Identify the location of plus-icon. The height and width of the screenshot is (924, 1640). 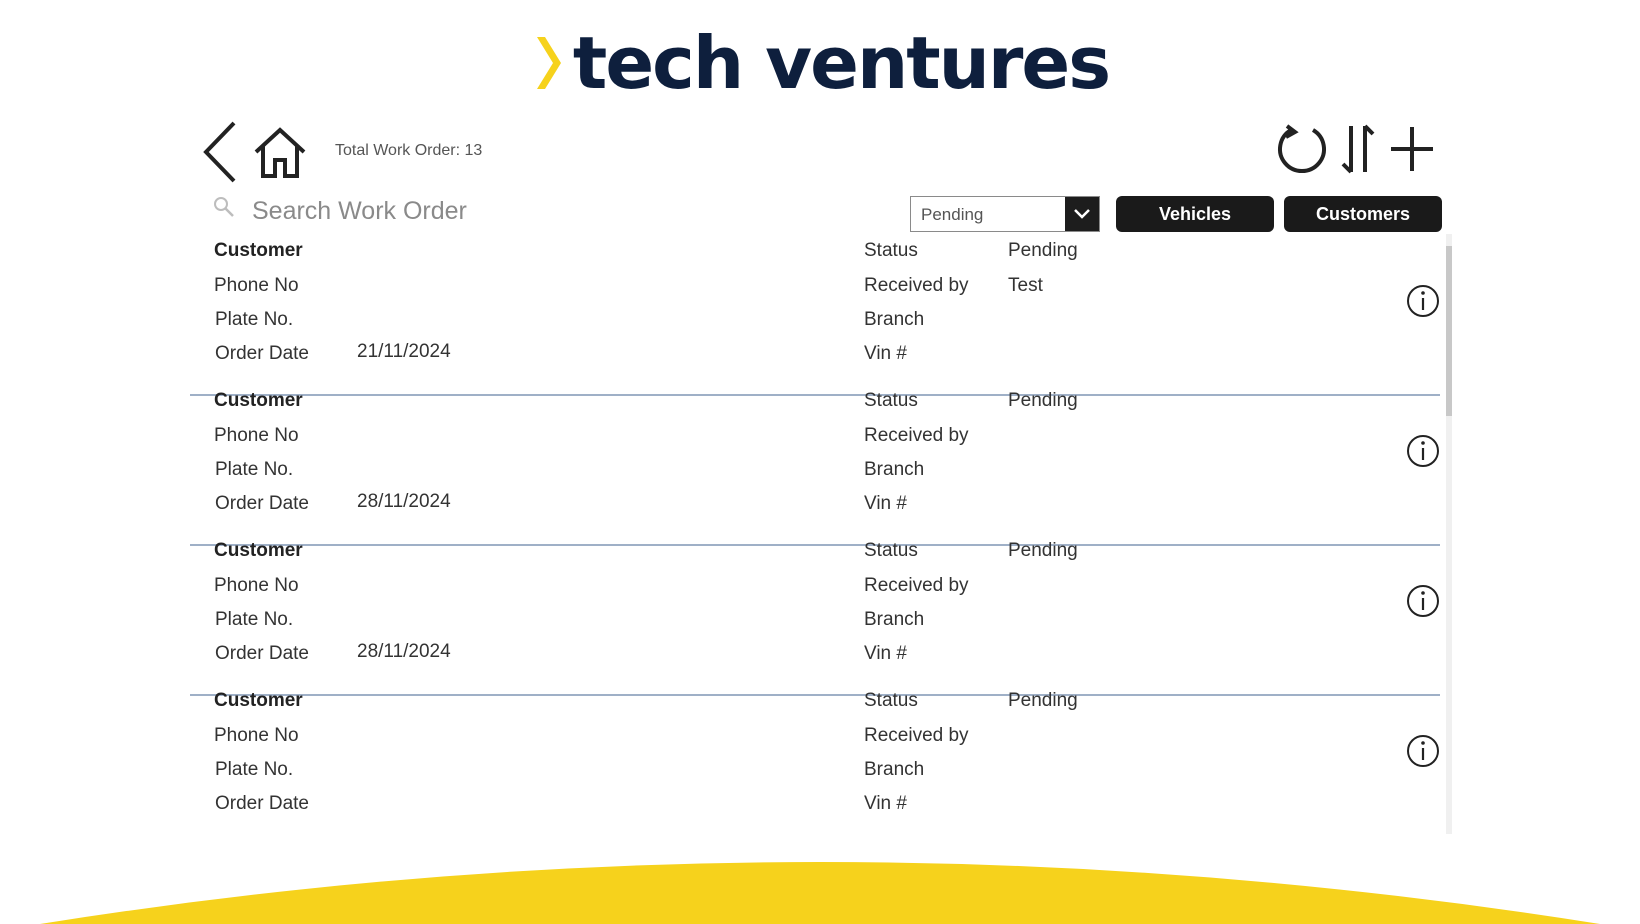
(1412, 149).